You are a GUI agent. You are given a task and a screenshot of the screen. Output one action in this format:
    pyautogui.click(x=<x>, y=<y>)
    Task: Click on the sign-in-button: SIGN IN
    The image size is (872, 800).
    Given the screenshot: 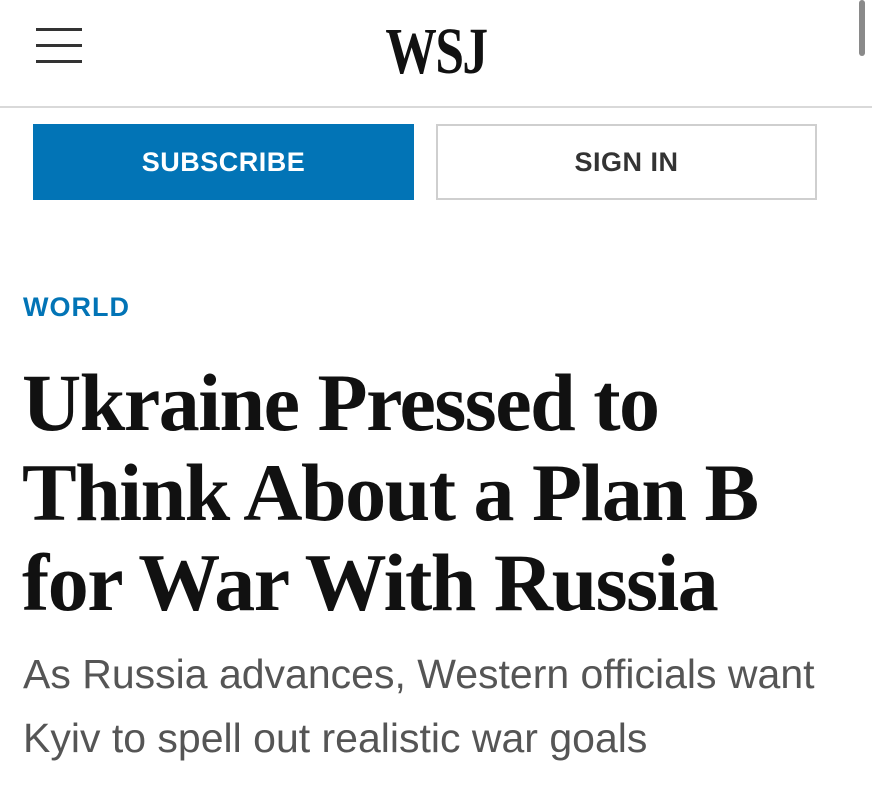 What is the action you would take?
    pyautogui.click(x=626, y=162)
    